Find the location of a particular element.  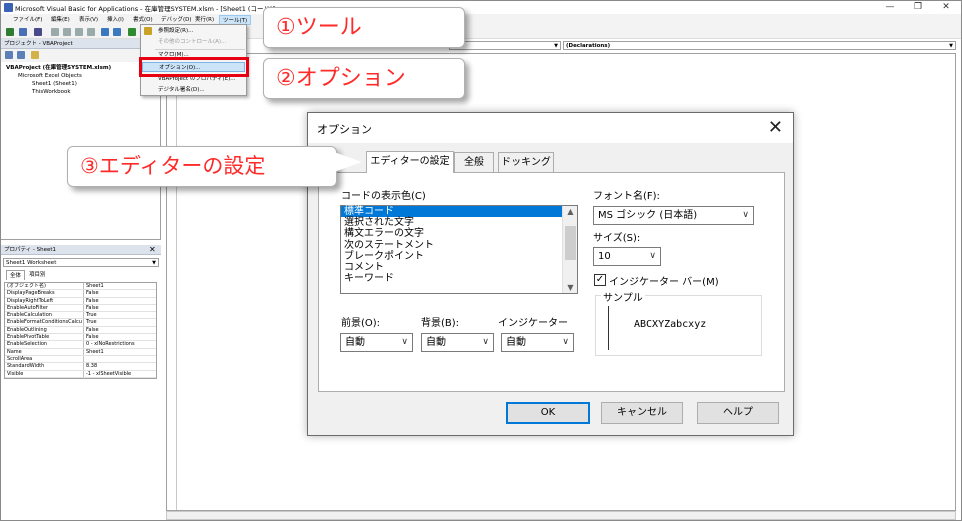

save-icon is located at coordinates (38, 32).